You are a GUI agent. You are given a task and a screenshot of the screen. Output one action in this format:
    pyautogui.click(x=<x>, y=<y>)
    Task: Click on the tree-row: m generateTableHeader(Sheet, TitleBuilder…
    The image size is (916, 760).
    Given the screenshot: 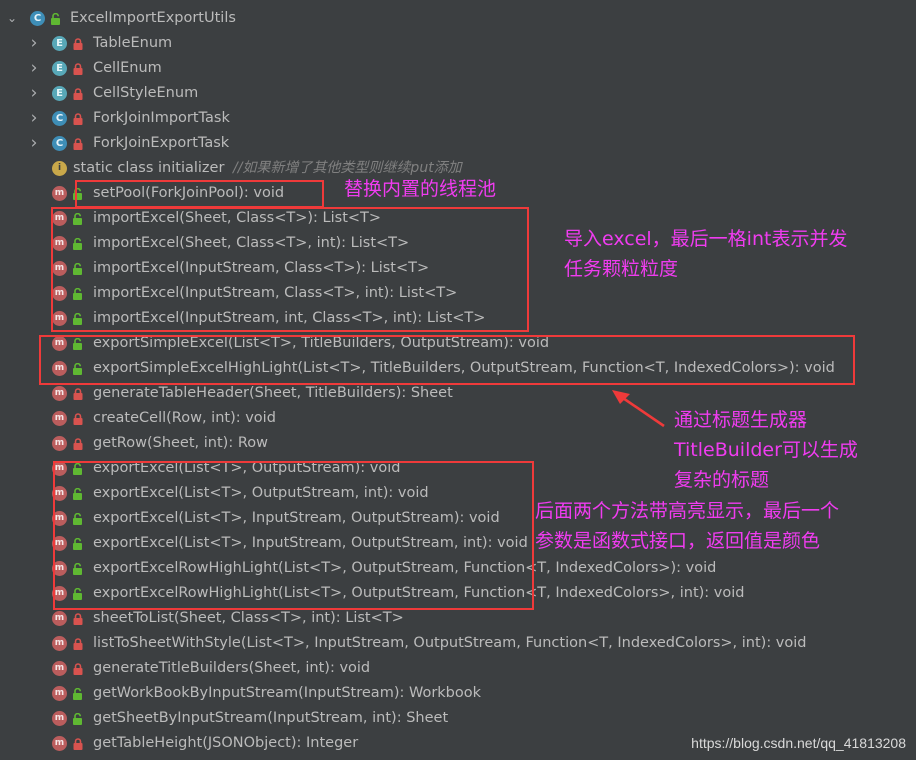 What is the action you would take?
    pyautogui.click(x=458, y=393)
    